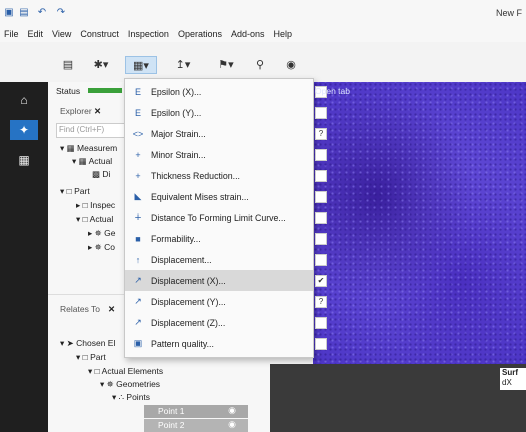  I want to click on tools-dropdown-icon: ✱▾, so click(101, 64).